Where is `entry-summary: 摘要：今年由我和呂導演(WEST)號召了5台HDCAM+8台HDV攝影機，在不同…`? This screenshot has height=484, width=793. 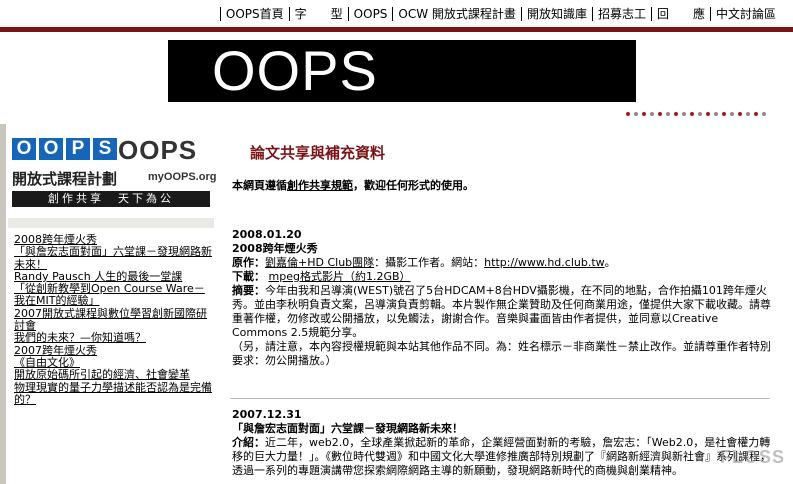 entry-summary: 摘要：今年由我和呂導演(WEST)號召了5台HDCAM+8台HDV攝影機，在不同… is located at coordinates (502, 312).